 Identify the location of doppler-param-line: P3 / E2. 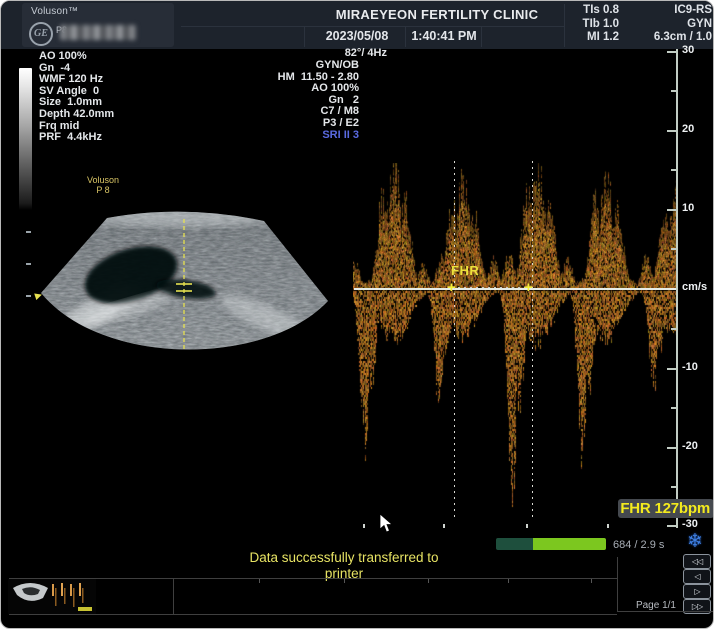
(340, 122).